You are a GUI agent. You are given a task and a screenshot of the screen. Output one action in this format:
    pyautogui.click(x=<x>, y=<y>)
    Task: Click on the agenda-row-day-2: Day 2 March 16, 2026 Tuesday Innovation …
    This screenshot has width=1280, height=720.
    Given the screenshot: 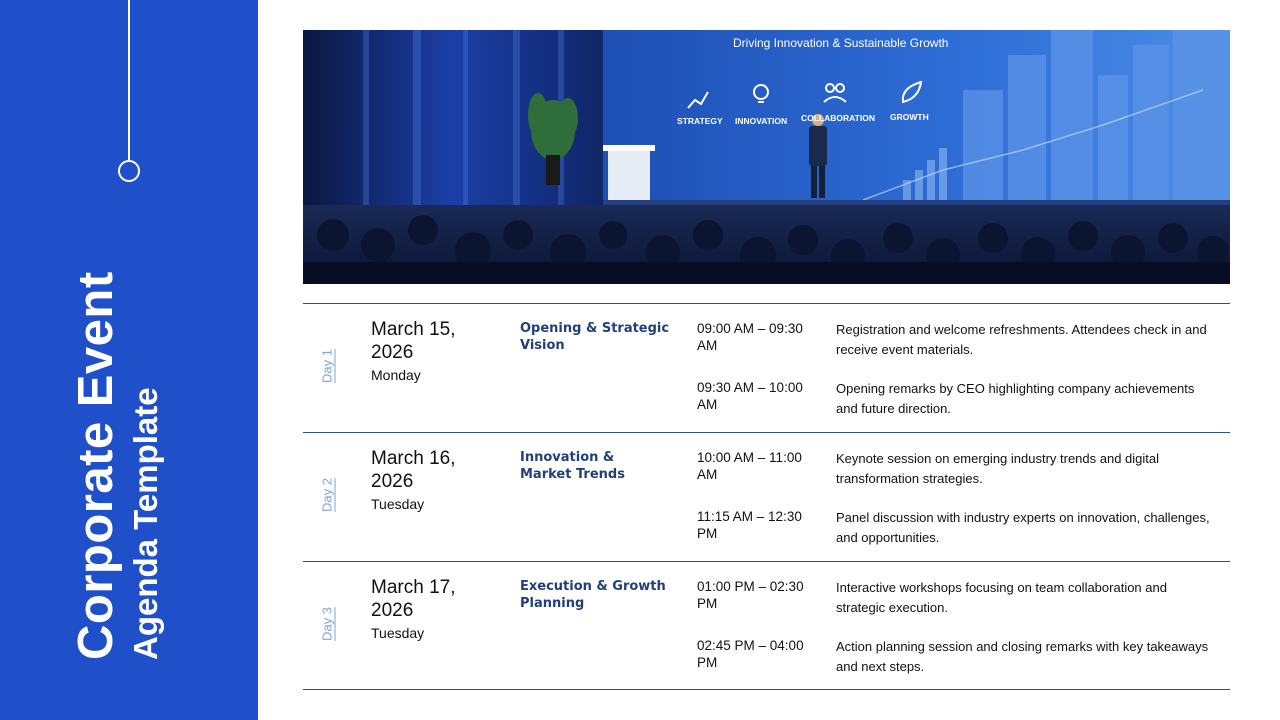 What is the action you would take?
    pyautogui.click(x=766, y=497)
    